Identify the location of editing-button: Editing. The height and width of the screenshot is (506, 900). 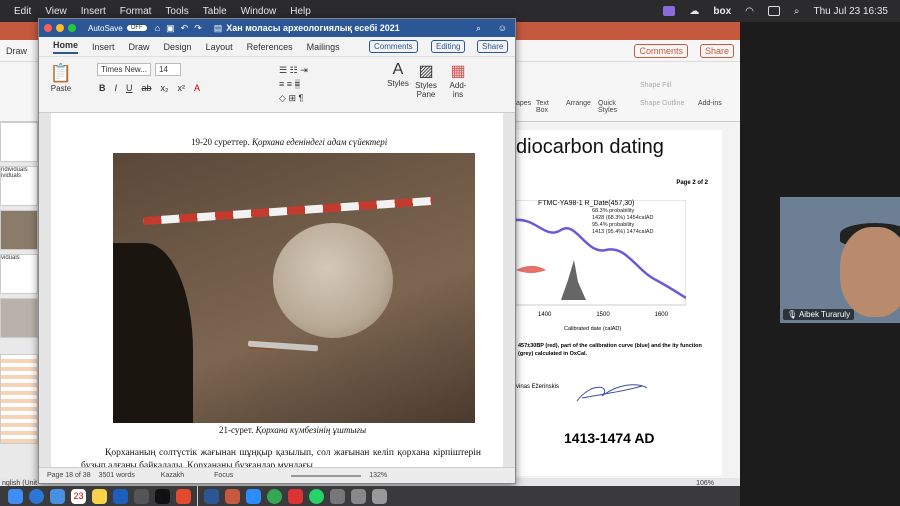
(448, 46).